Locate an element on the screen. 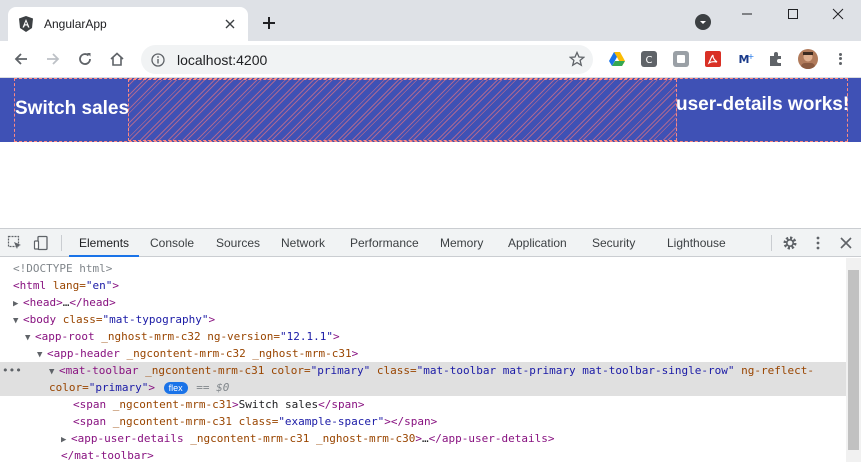 This screenshot has height=462, width=861. back-button is located at coordinates (21, 59).